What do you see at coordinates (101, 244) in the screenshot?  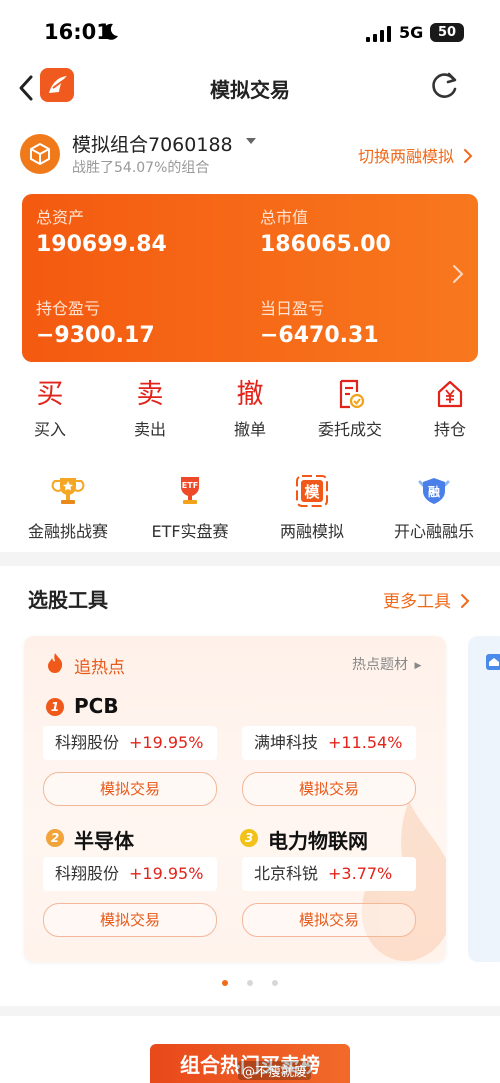 I see `total-assets-value: 190699.84` at bounding box center [101, 244].